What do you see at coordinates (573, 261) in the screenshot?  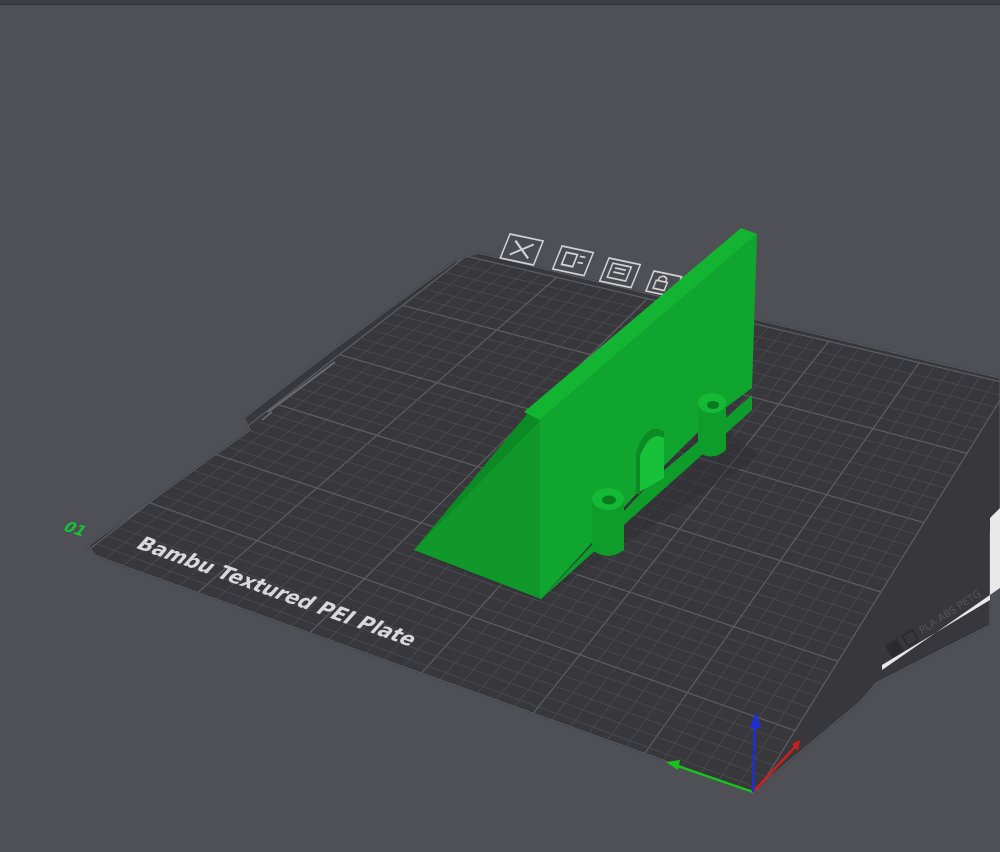 I see `auto-orient-icon` at bounding box center [573, 261].